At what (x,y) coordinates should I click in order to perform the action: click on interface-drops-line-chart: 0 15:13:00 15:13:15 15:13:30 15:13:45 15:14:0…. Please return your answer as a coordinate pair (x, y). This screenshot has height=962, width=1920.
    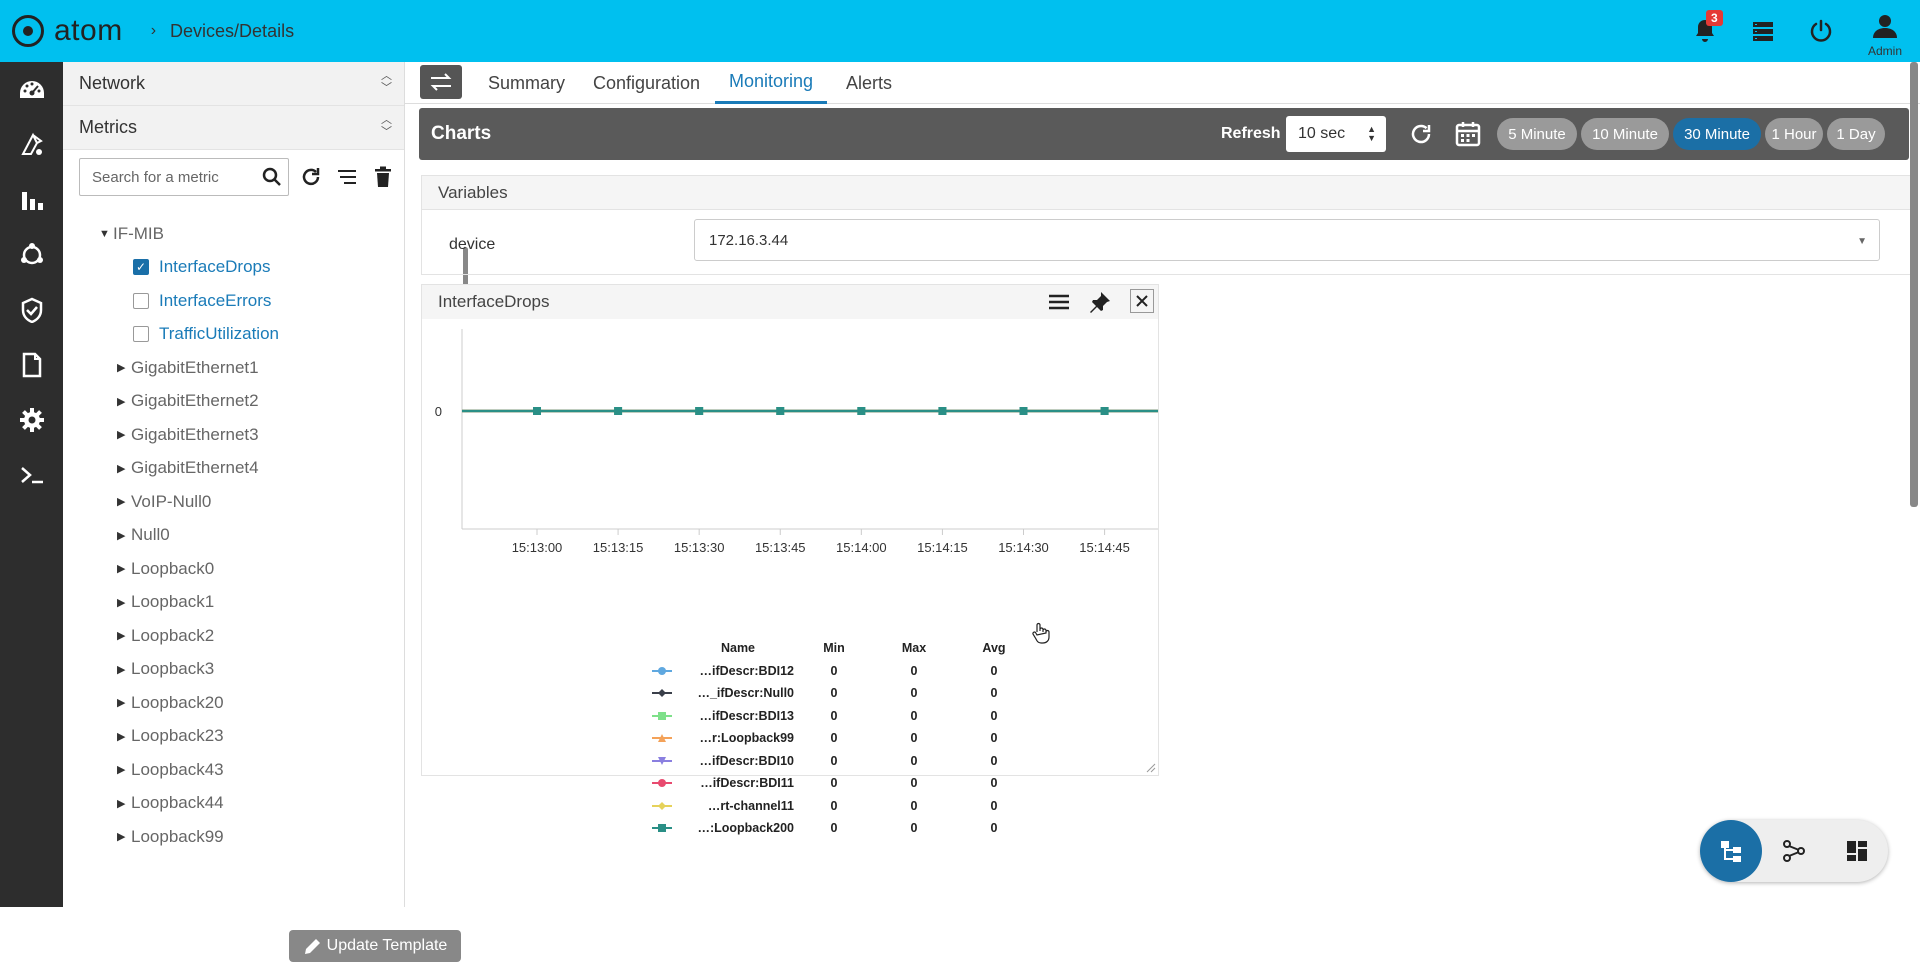
    Looking at the image, I should click on (790, 439).